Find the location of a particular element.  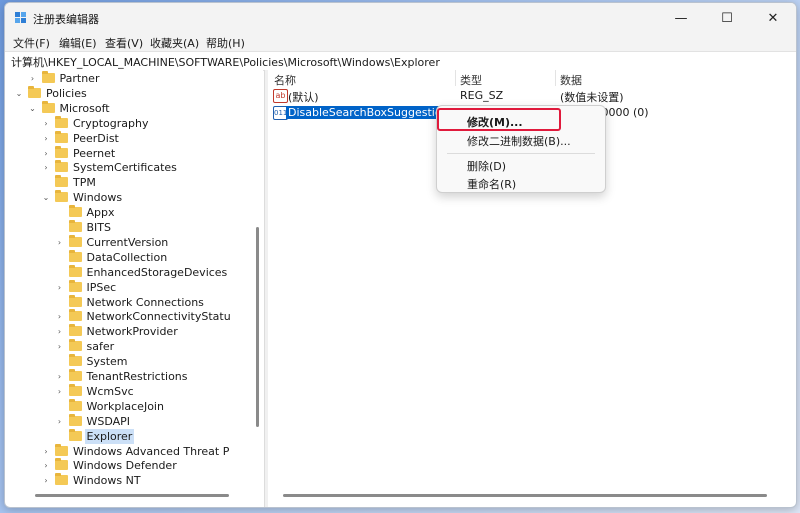

tree-item-label: Policies is located at coordinates (66, 93).